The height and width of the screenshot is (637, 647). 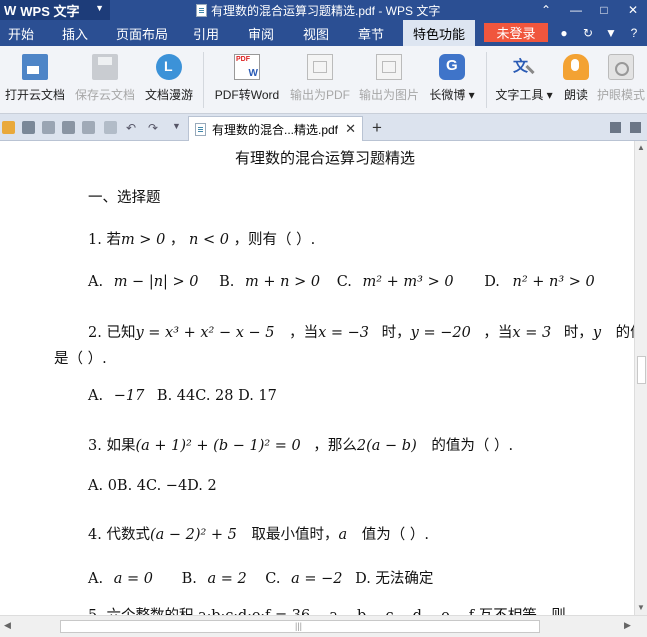 What do you see at coordinates (564, 33) in the screenshot?
I see `skin-icon: ●` at bounding box center [564, 33].